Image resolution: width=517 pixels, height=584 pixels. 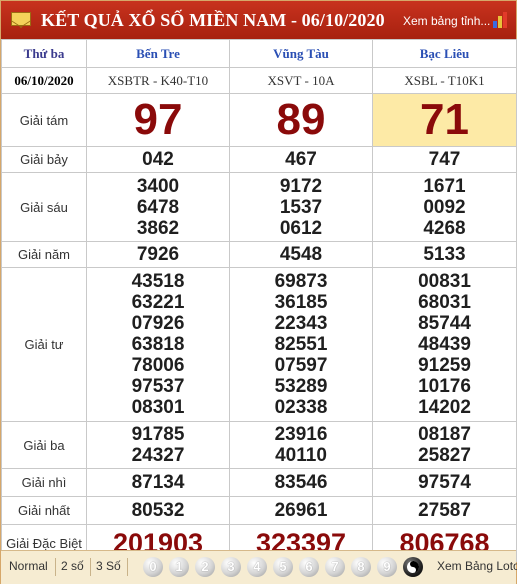 I want to click on province-name: Bến Tre, so click(x=158, y=53).